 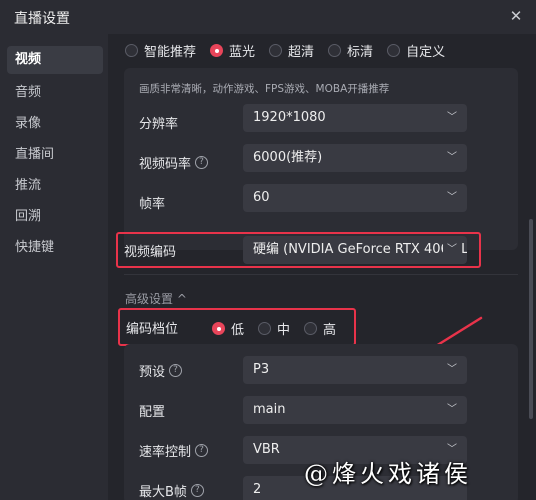 What do you see at coordinates (150, 252) in the screenshot?
I see `encoder-label: 视频编码` at bounding box center [150, 252].